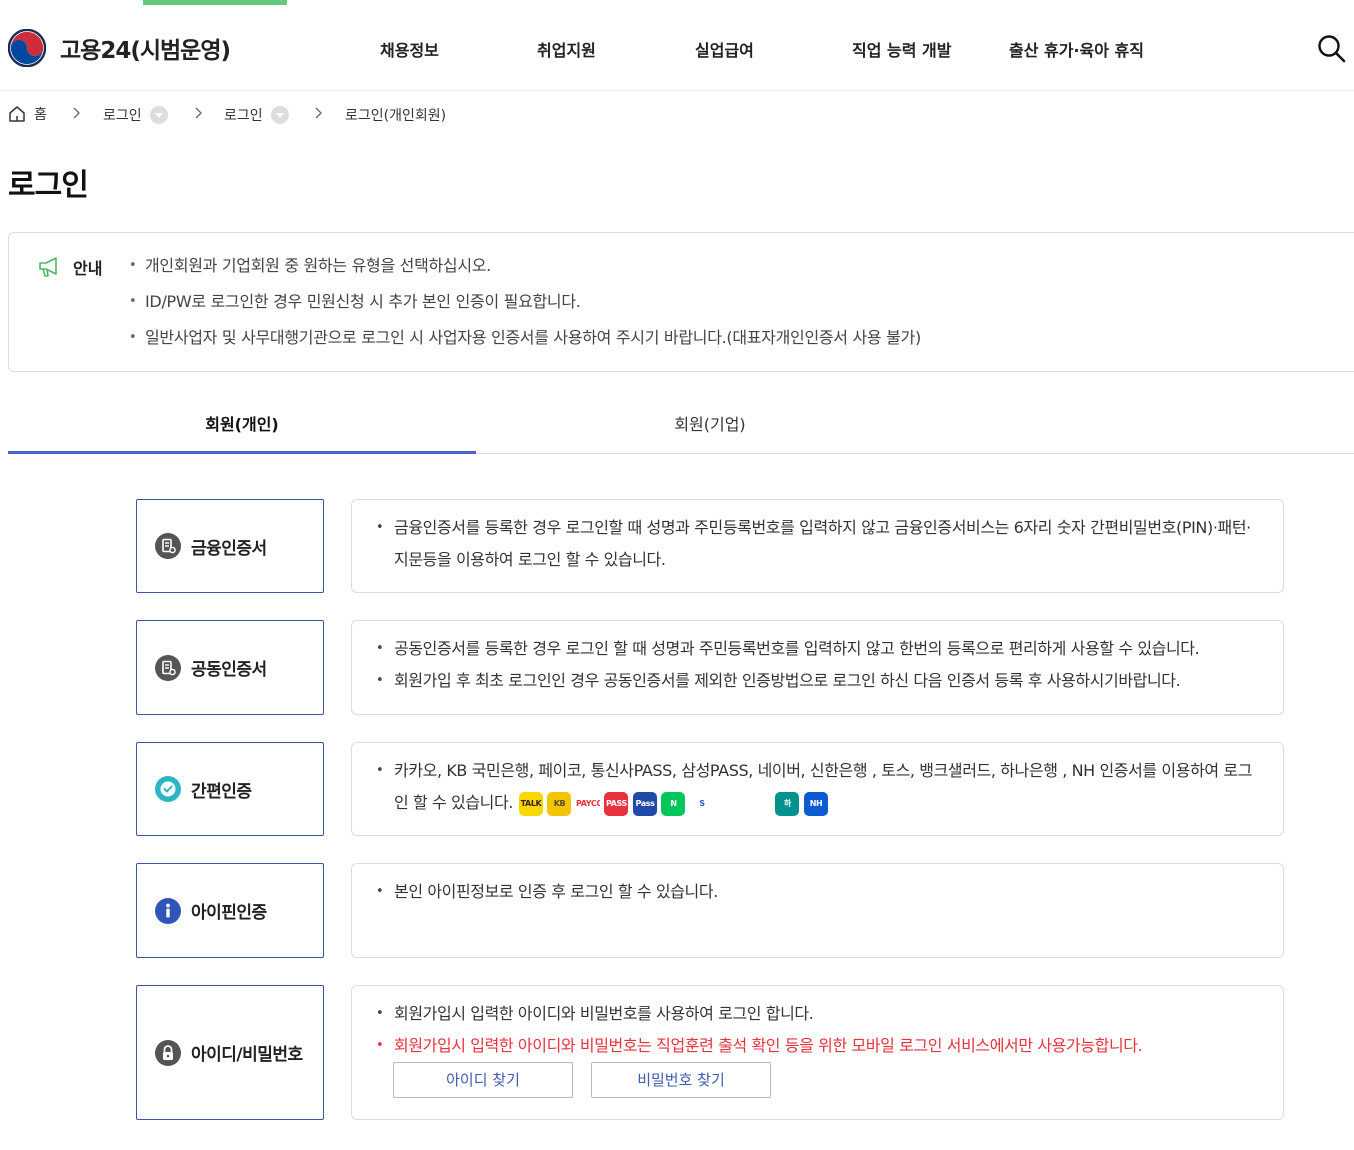 This screenshot has height=1150, width=1354. Describe the element at coordinates (616, 803) in the screenshot. I see `pass-icon: PASS` at that location.